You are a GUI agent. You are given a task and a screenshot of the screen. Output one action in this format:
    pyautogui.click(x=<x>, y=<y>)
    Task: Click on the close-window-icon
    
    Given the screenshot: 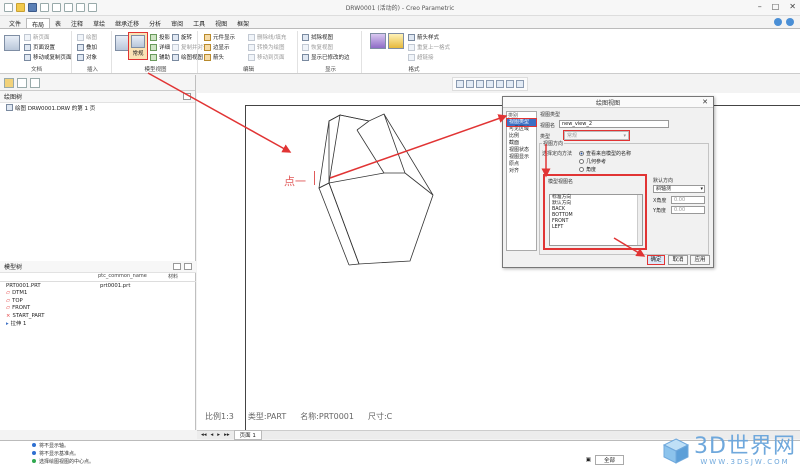 What is the action you would take?
    pyautogui.click(x=92, y=7)
    